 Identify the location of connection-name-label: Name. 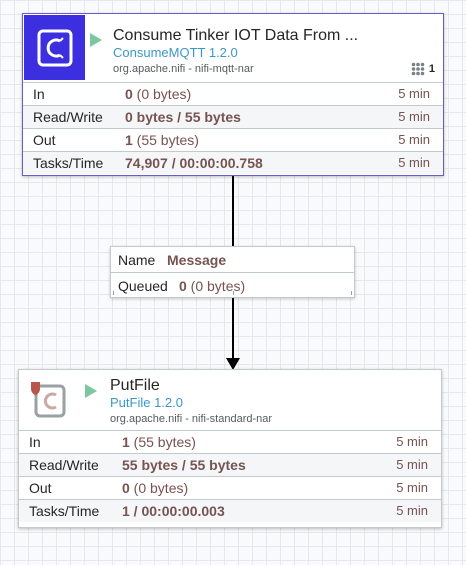
(137, 260).